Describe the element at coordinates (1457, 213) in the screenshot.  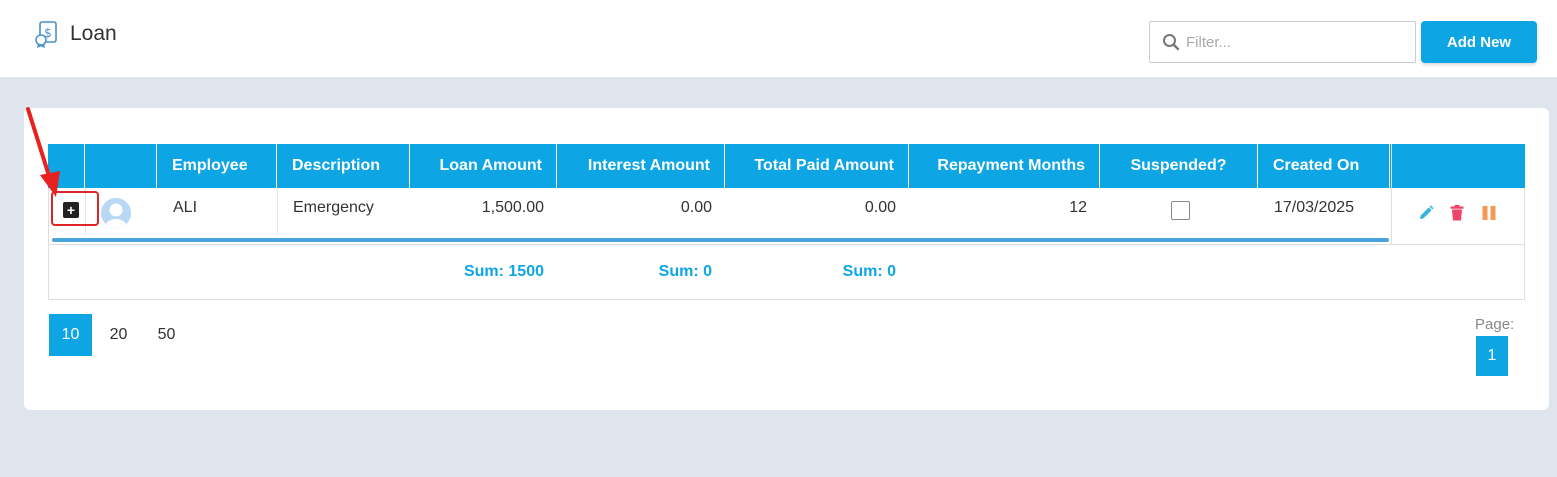
I see `delete-icon` at that location.